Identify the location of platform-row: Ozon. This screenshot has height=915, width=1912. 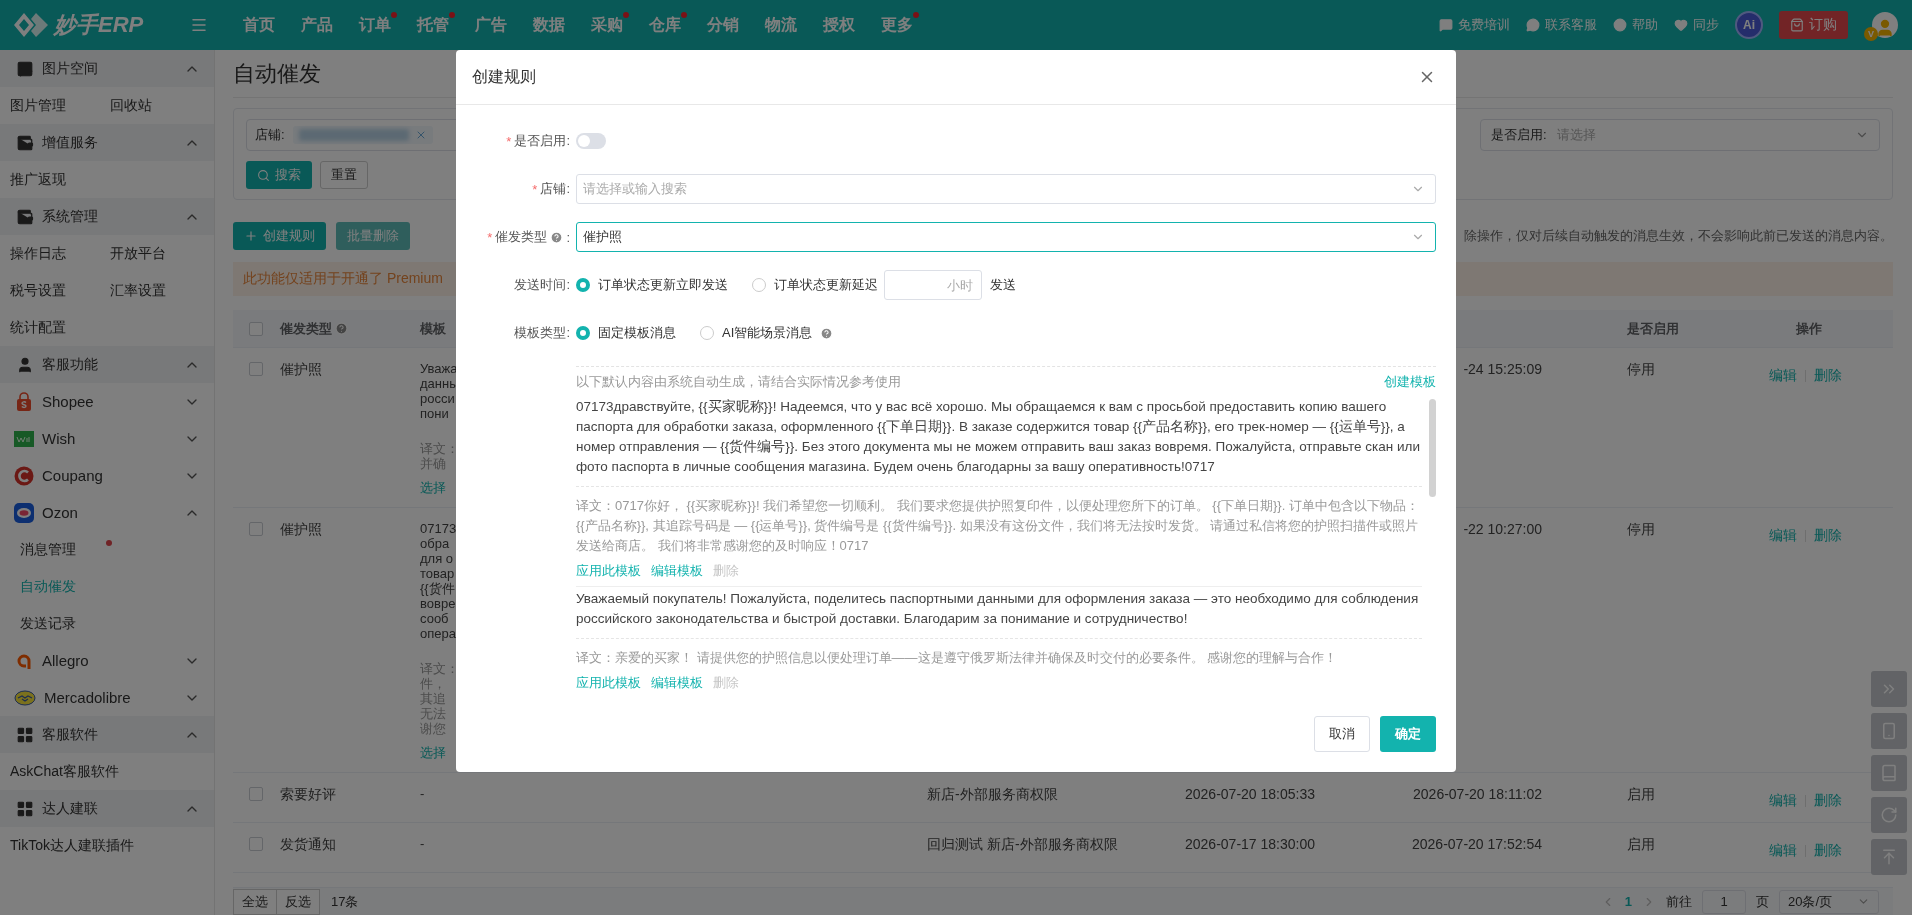
(107, 512).